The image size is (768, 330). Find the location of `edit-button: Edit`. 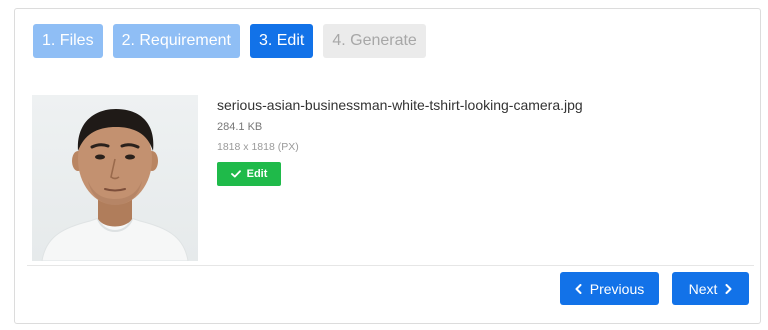

edit-button: Edit is located at coordinates (249, 174).